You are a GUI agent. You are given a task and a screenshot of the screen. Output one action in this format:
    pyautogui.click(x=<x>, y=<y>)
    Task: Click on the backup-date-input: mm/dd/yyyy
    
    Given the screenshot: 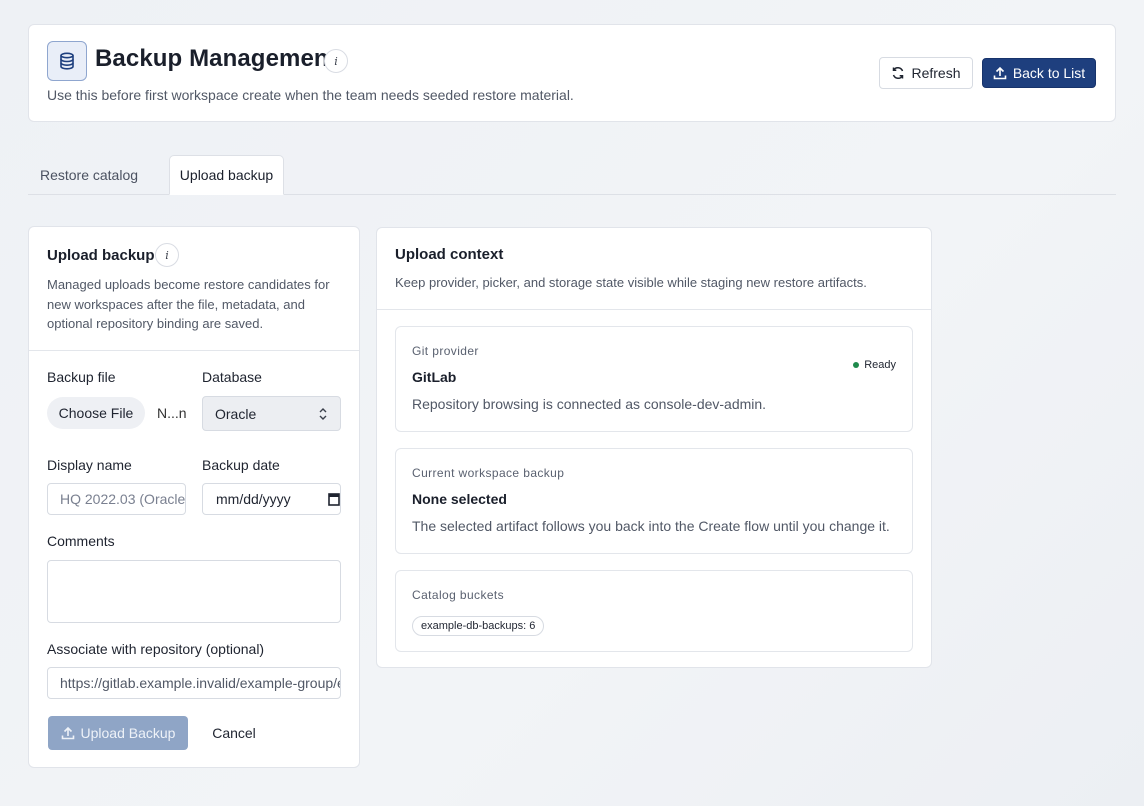 What is the action you would take?
    pyautogui.click(x=271, y=499)
    